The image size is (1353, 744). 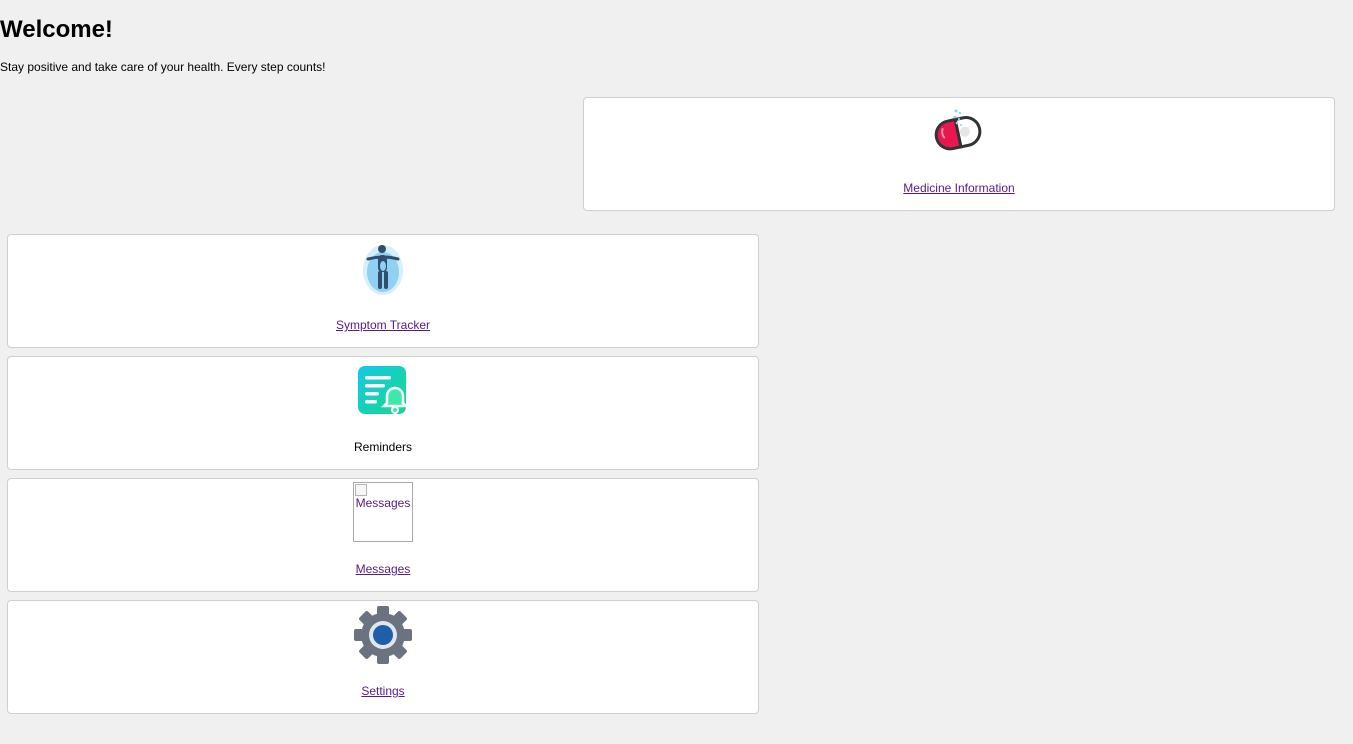 I want to click on messages-card: Messages Messages, so click(x=383, y=535).